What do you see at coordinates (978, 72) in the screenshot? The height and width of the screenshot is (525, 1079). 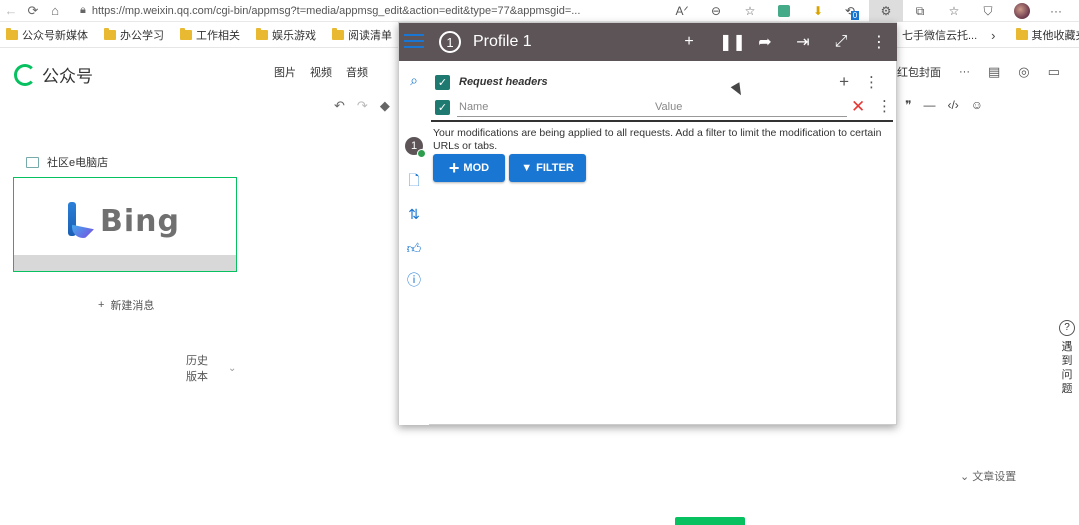 I see `insert-toolbar-right: 红包封面 ··· ▤ ◎ ▭` at bounding box center [978, 72].